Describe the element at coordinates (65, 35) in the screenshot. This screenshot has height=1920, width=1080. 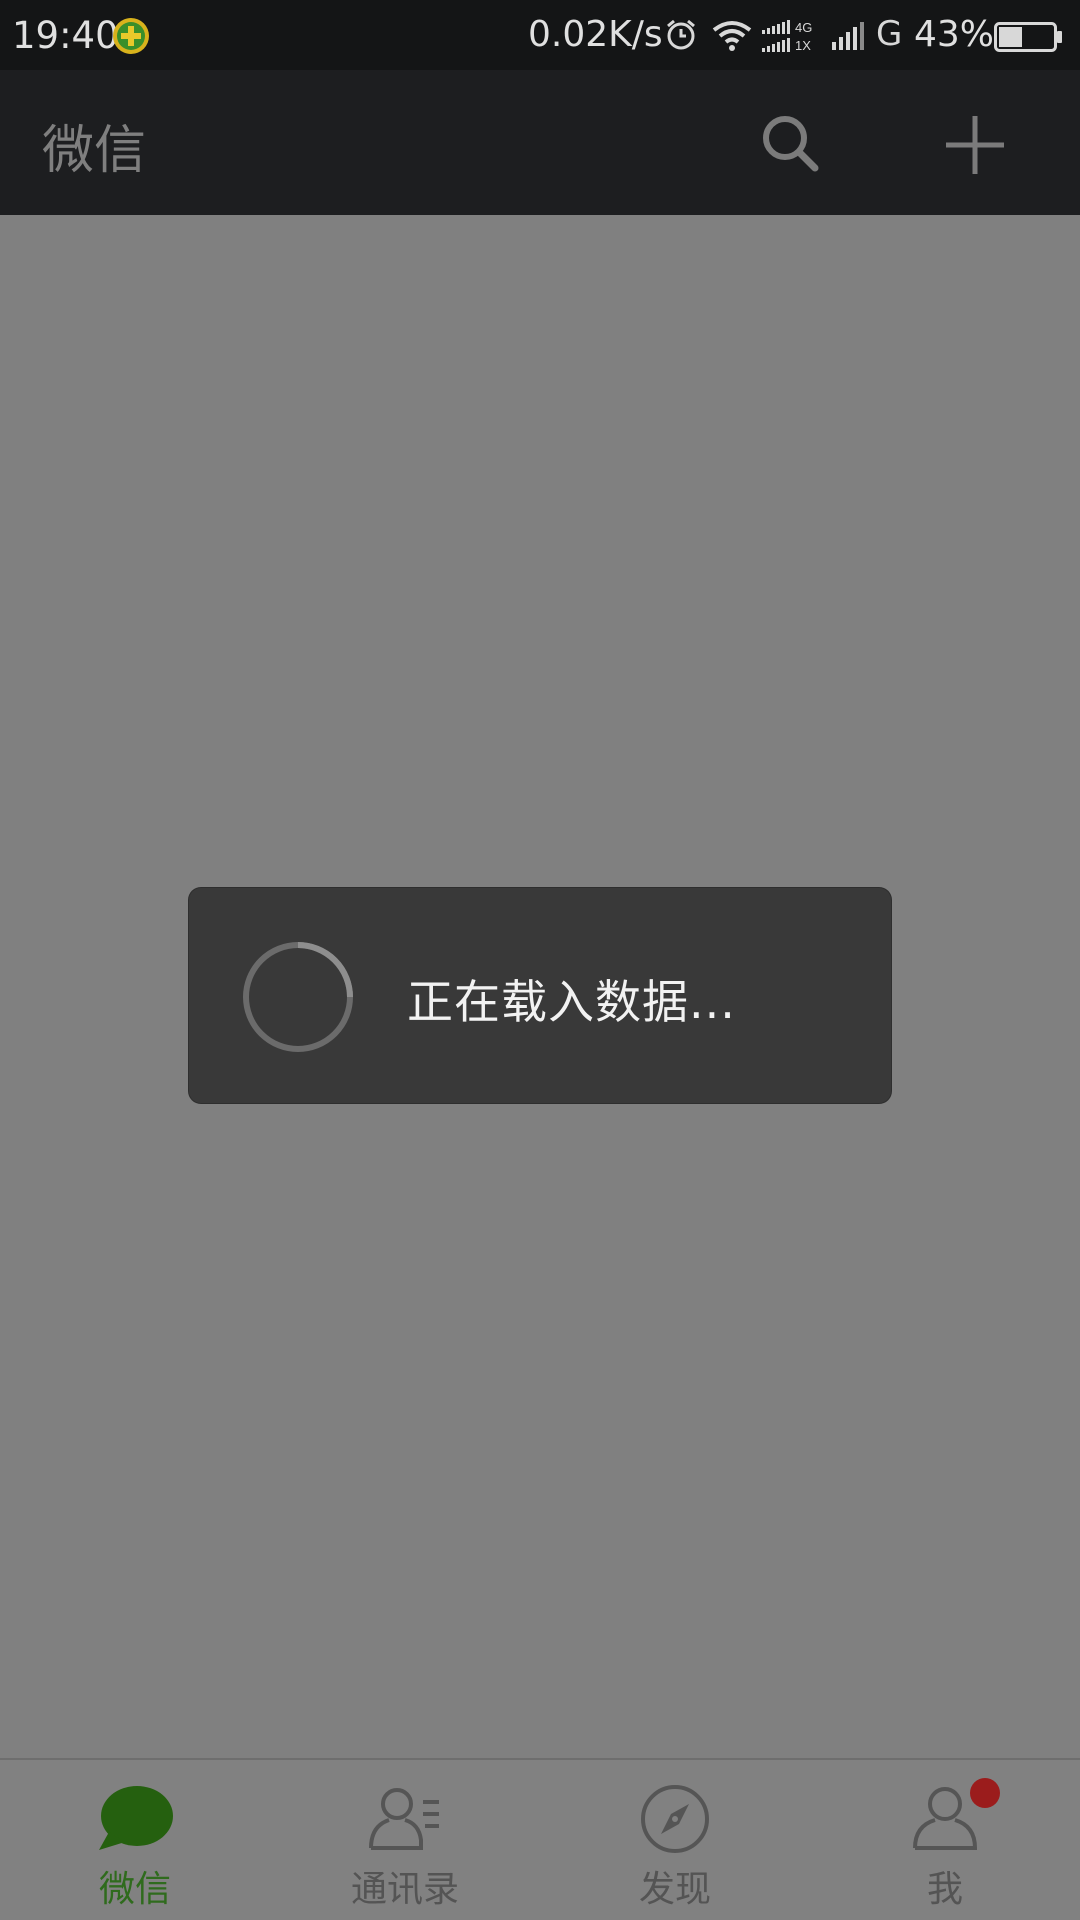
I see `status-time: 19:40` at that location.